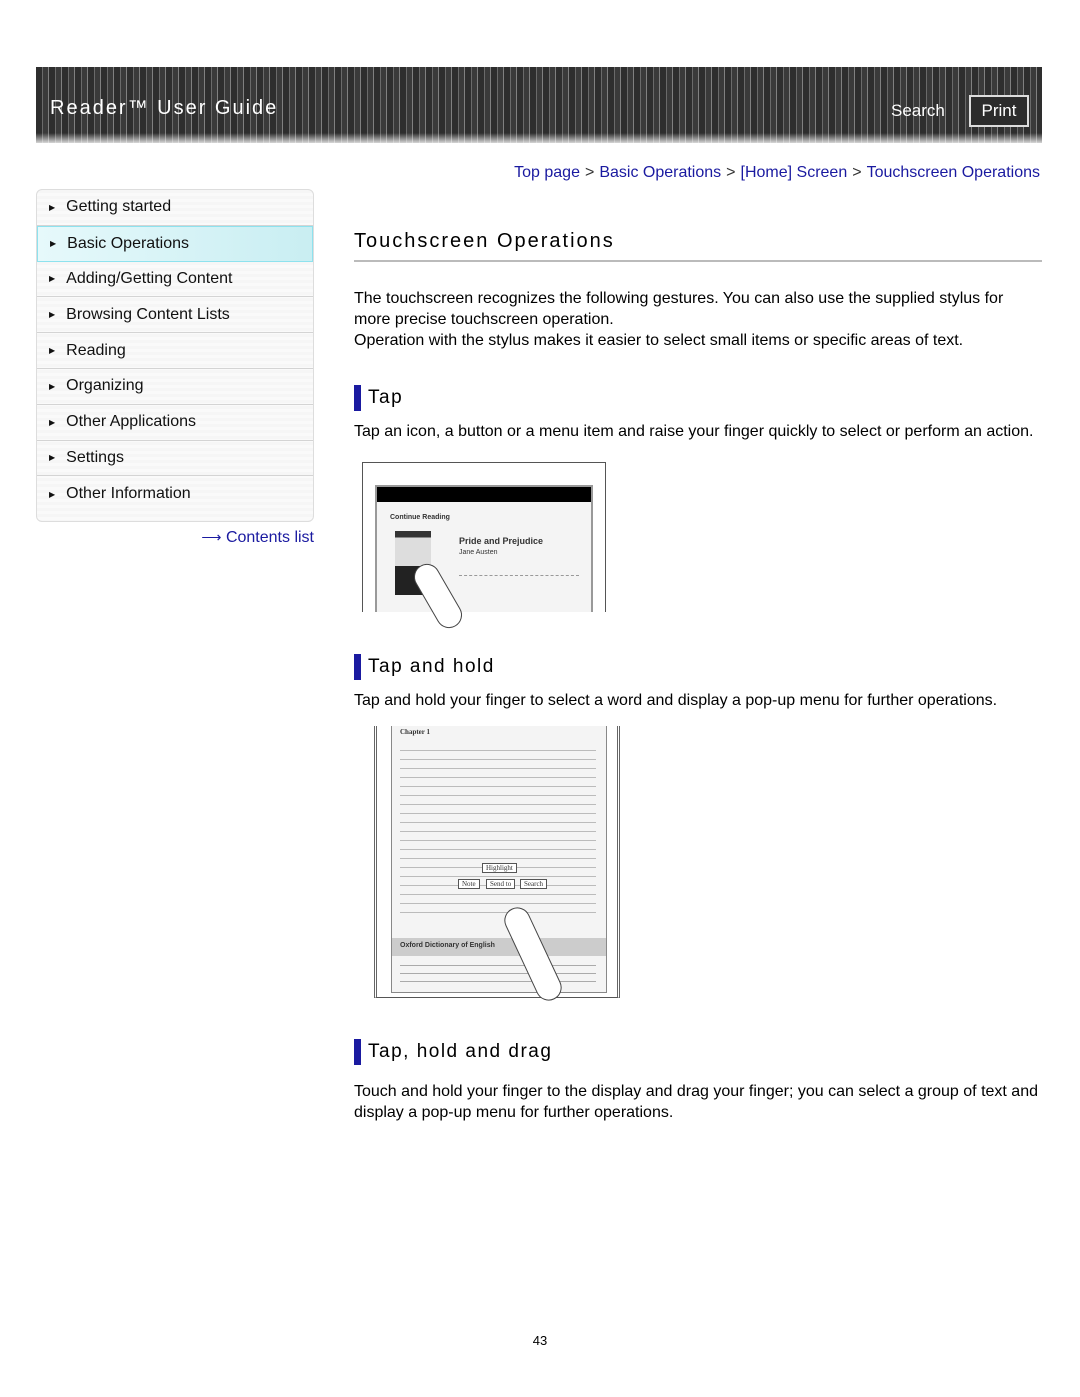 The image size is (1080, 1397). I want to click on page-title: Touchscreen Operations, so click(698, 246).